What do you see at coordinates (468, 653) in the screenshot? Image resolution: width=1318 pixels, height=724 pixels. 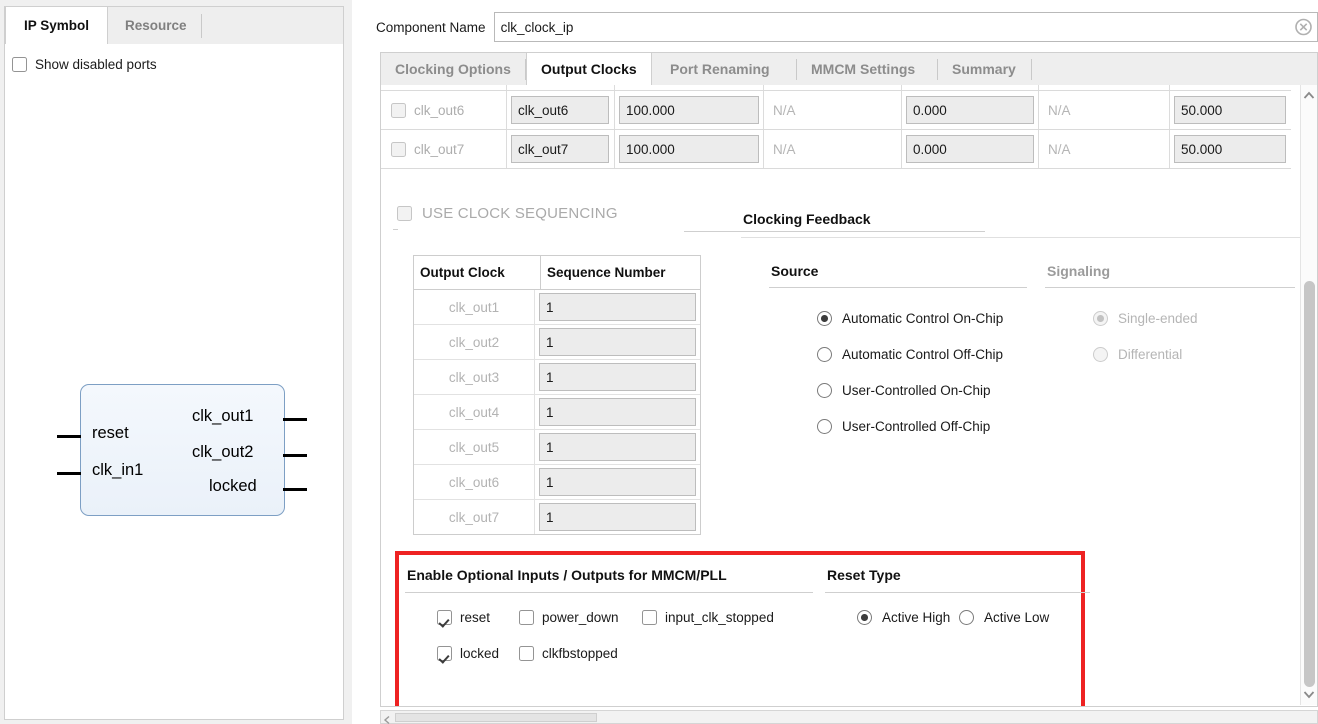 I see `checkbox-locked: locked` at bounding box center [468, 653].